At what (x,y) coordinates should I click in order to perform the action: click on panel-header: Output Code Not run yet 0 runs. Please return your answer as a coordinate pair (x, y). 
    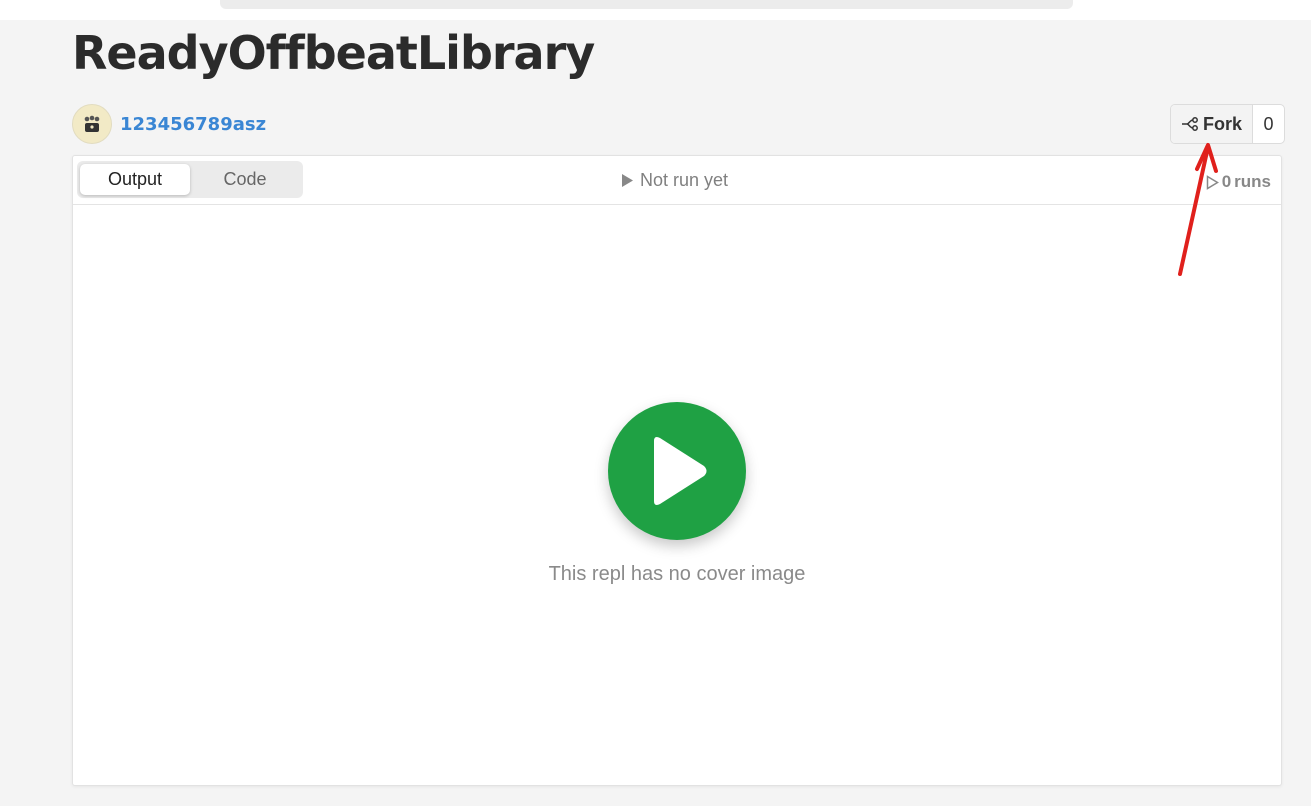
    Looking at the image, I should click on (677, 180).